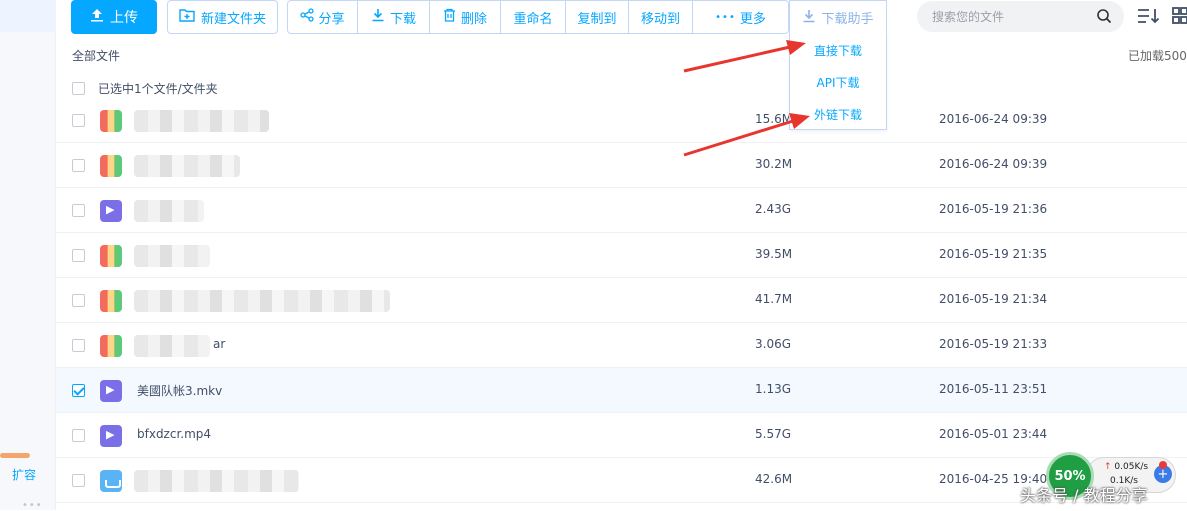 The image size is (1187, 511). Describe the element at coordinates (111, 481) in the screenshot. I see `document-file-icon` at that location.